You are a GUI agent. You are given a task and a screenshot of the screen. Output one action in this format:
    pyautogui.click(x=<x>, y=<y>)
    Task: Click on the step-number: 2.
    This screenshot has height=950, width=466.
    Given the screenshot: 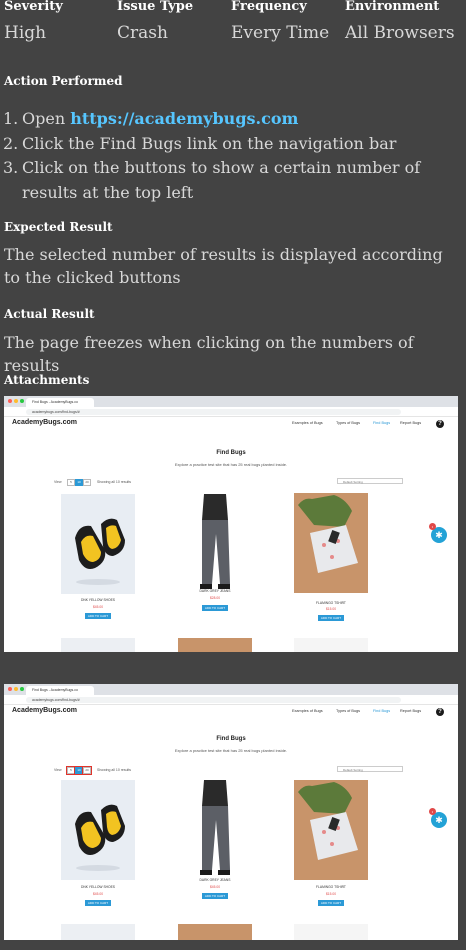 What is the action you would take?
    pyautogui.click(x=11, y=143)
    